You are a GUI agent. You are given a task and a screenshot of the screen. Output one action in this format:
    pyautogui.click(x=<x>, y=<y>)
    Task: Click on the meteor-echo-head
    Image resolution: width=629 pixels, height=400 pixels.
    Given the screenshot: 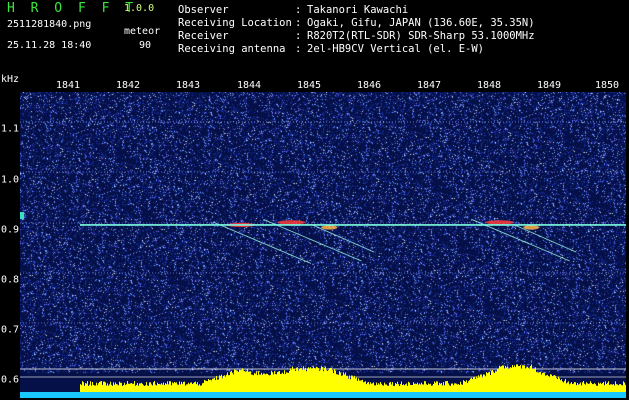 What is the action you would take?
    pyautogui.click(x=329, y=227)
    